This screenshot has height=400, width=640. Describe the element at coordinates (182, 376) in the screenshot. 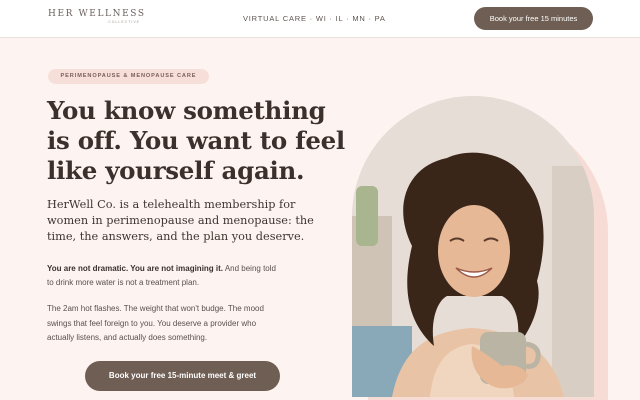

I see `hero-book-button: Book your free 15-minute meet & greet` at that location.